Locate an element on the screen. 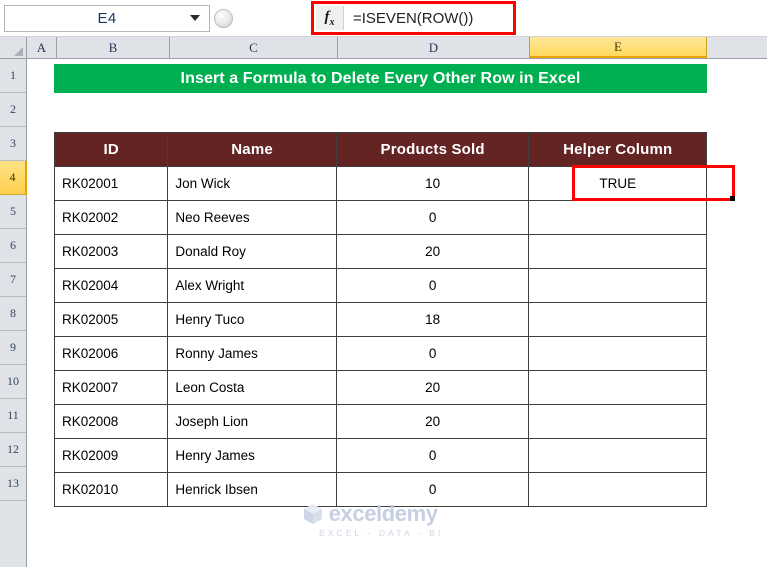  table-header-name: Name is located at coordinates (252, 149).